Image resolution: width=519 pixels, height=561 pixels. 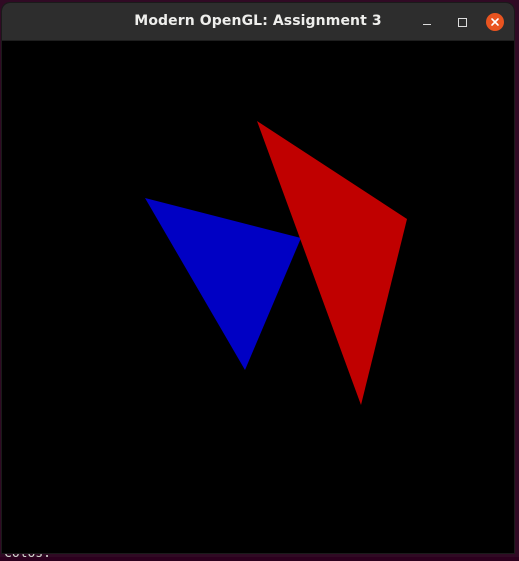 I want to click on minimize-icon, so click(x=427, y=24).